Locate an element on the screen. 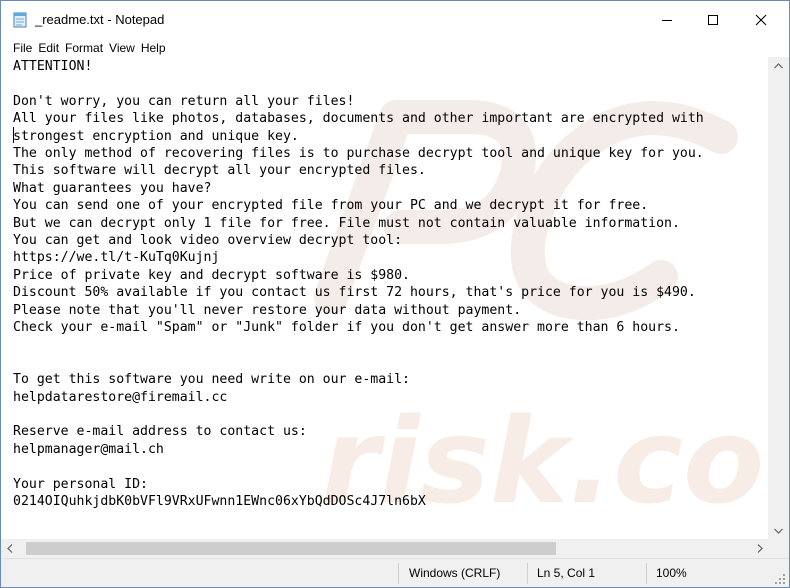 The height and width of the screenshot is (588, 790). document-line: Reserve e-mail address to contact us: is located at coordinates (160, 432).